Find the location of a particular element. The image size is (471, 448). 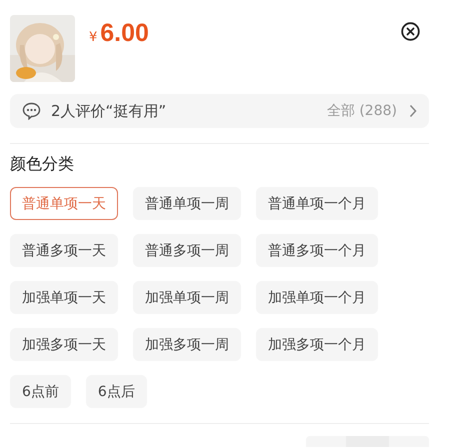

option-chip: 普通单项一周 is located at coordinates (187, 203).